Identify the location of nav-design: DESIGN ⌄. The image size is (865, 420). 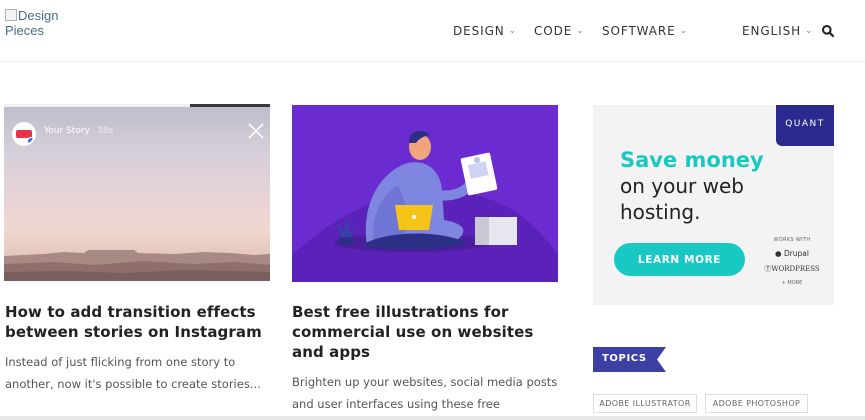
(485, 31).